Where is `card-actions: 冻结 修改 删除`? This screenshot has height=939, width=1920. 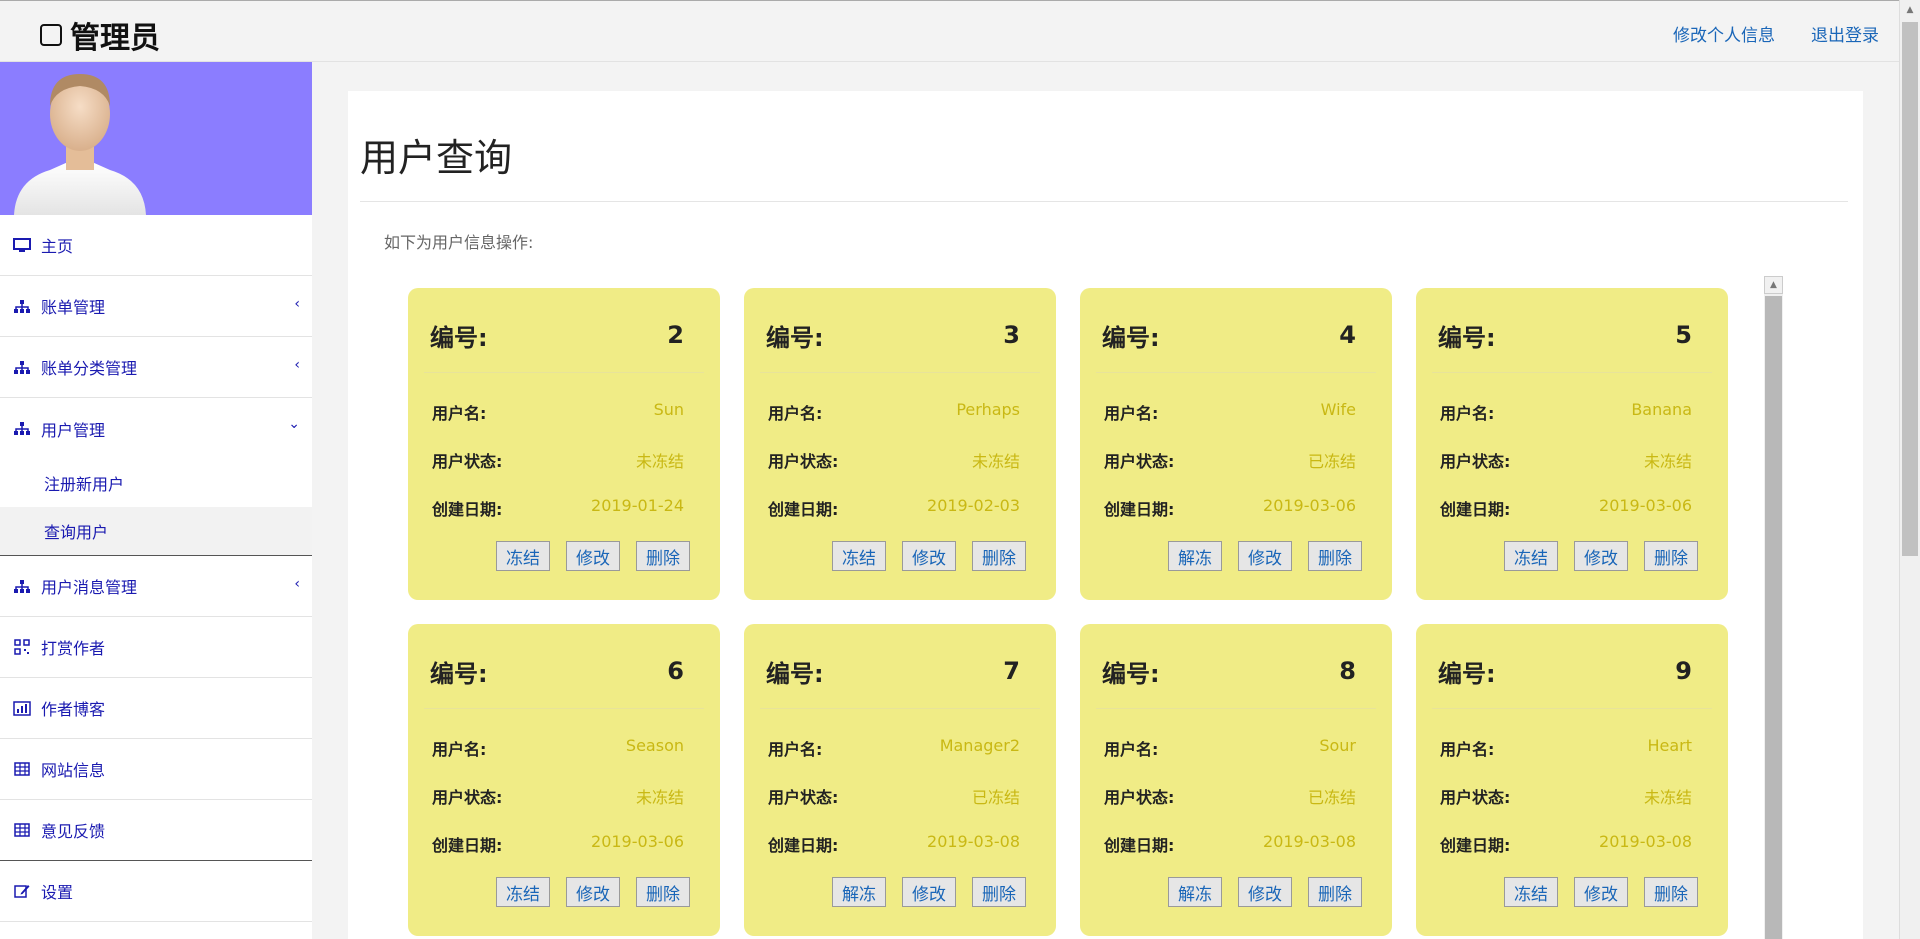 card-actions: 冻结 修改 删除 is located at coordinates (1601, 892).